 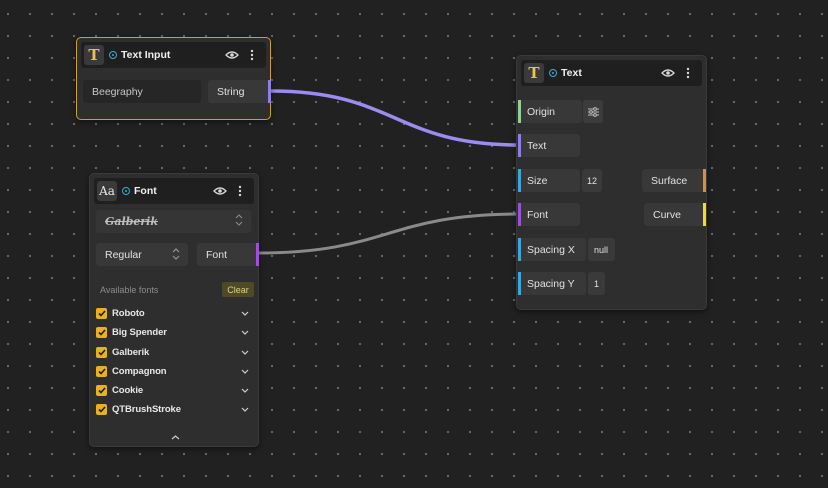 What do you see at coordinates (173, 55) in the screenshot?
I see `node-header: T Text Input` at bounding box center [173, 55].